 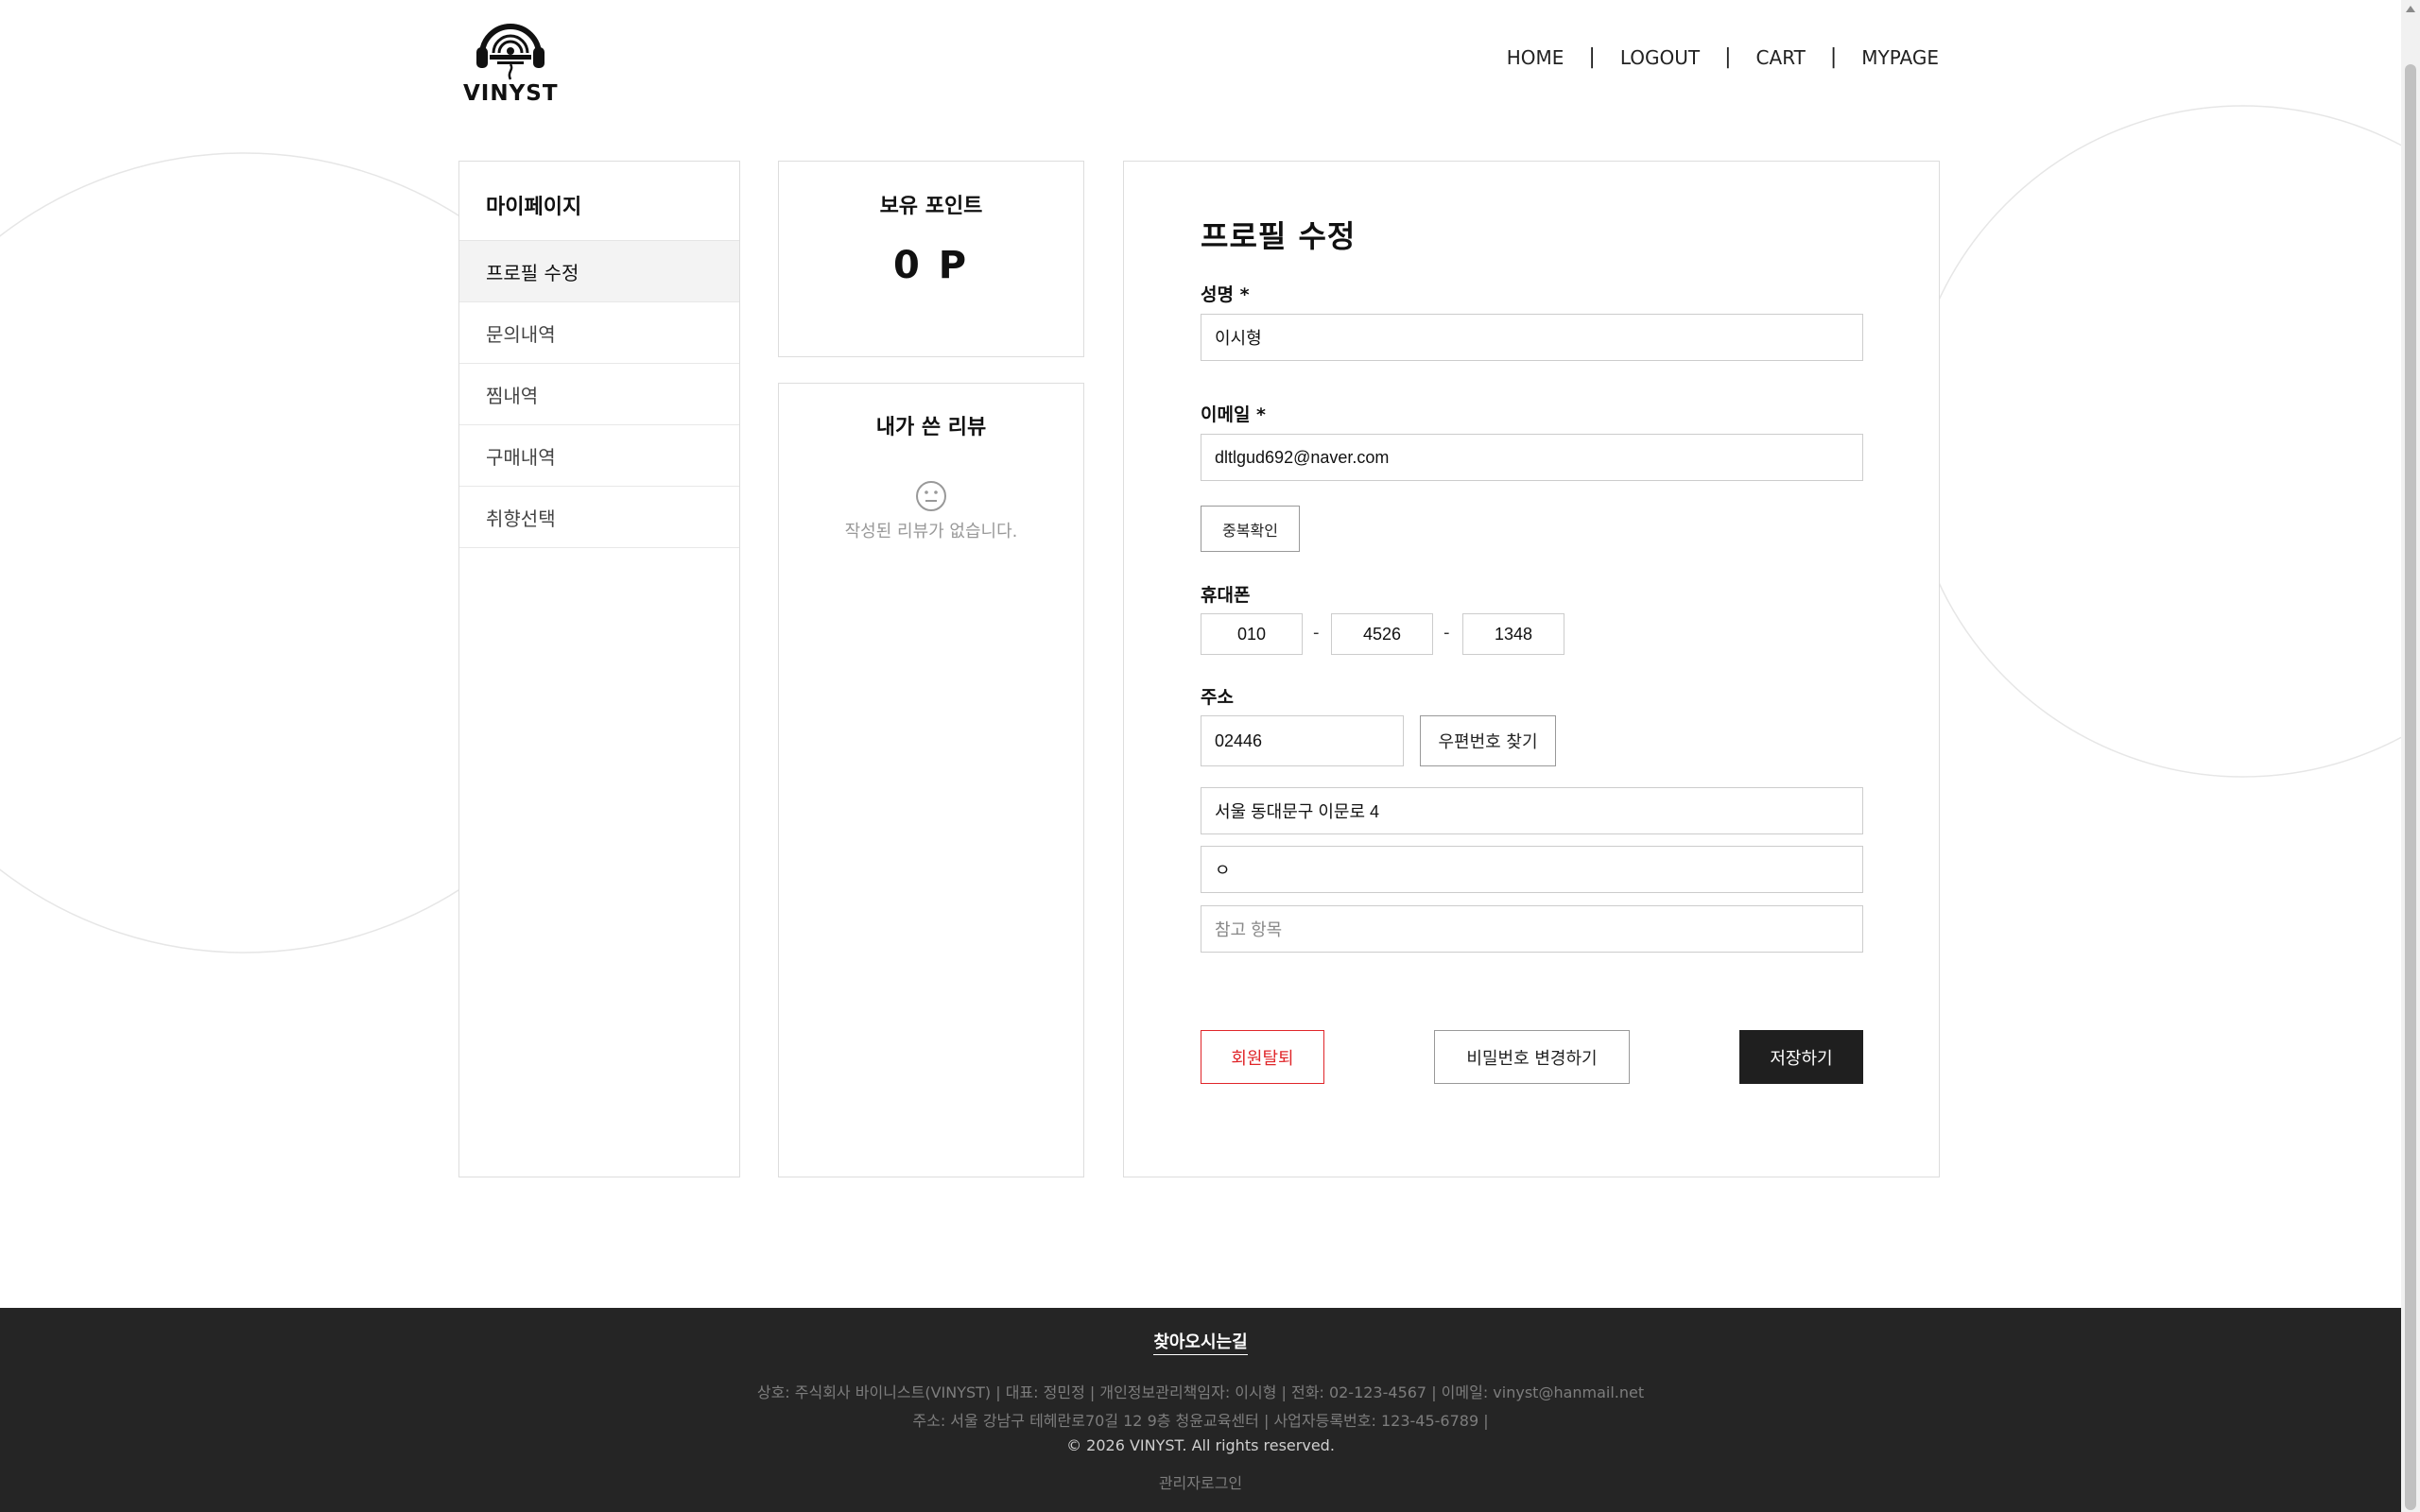 What do you see at coordinates (1488, 740) in the screenshot?
I see `find-postcode-button: 우편번호 찾기` at bounding box center [1488, 740].